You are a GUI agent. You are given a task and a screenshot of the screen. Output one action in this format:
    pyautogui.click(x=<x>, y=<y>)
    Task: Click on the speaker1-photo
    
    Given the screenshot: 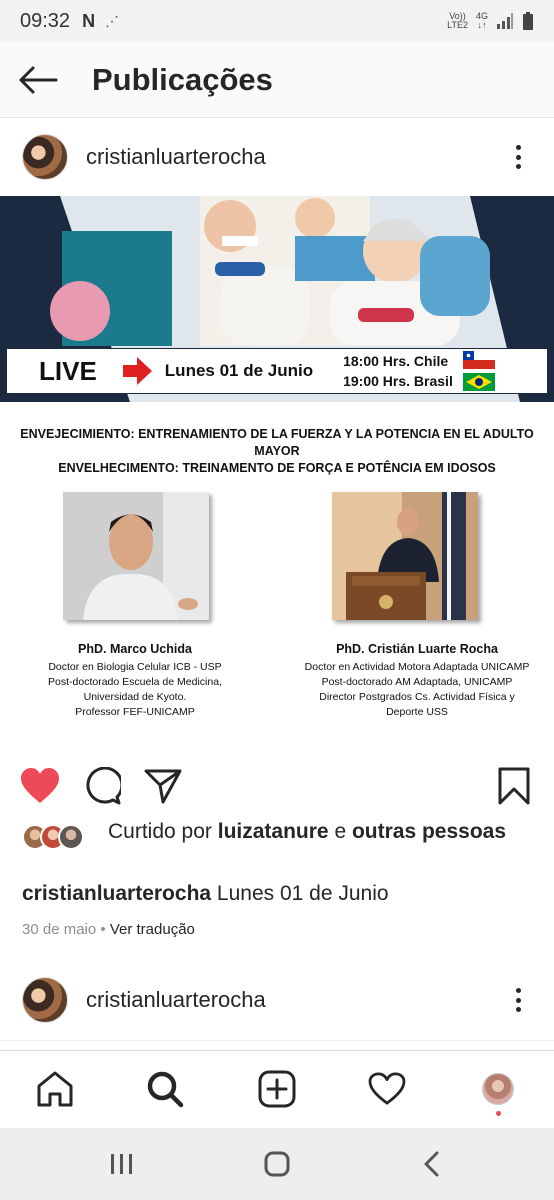 What is the action you would take?
    pyautogui.click(x=136, y=556)
    